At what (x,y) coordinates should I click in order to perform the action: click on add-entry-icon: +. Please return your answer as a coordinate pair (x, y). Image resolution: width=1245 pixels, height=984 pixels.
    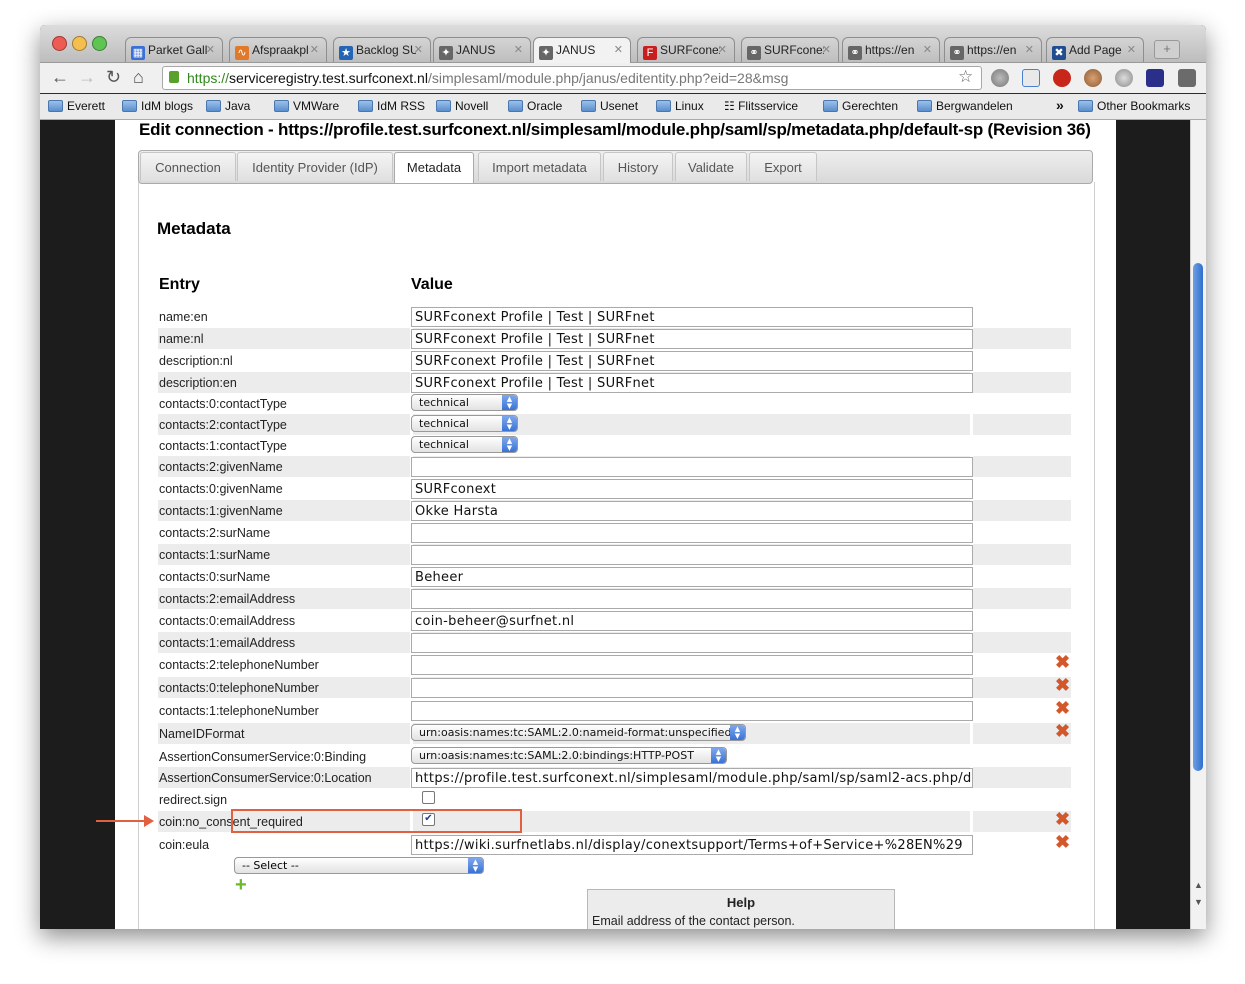
    Looking at the image, I should click on (241, 885).